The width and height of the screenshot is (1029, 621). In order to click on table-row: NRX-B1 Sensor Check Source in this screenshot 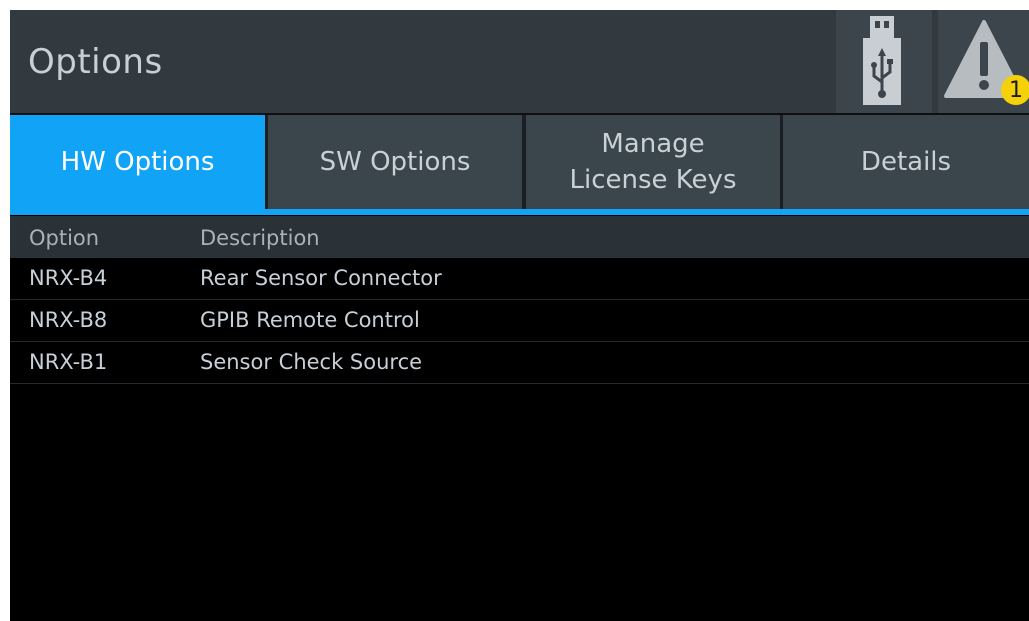, I will do `click(519, 363)`.